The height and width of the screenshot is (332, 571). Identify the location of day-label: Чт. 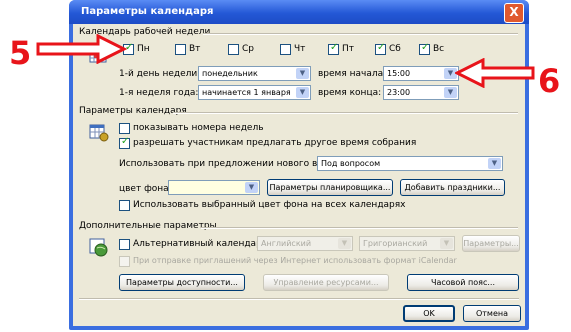
(300, 49).